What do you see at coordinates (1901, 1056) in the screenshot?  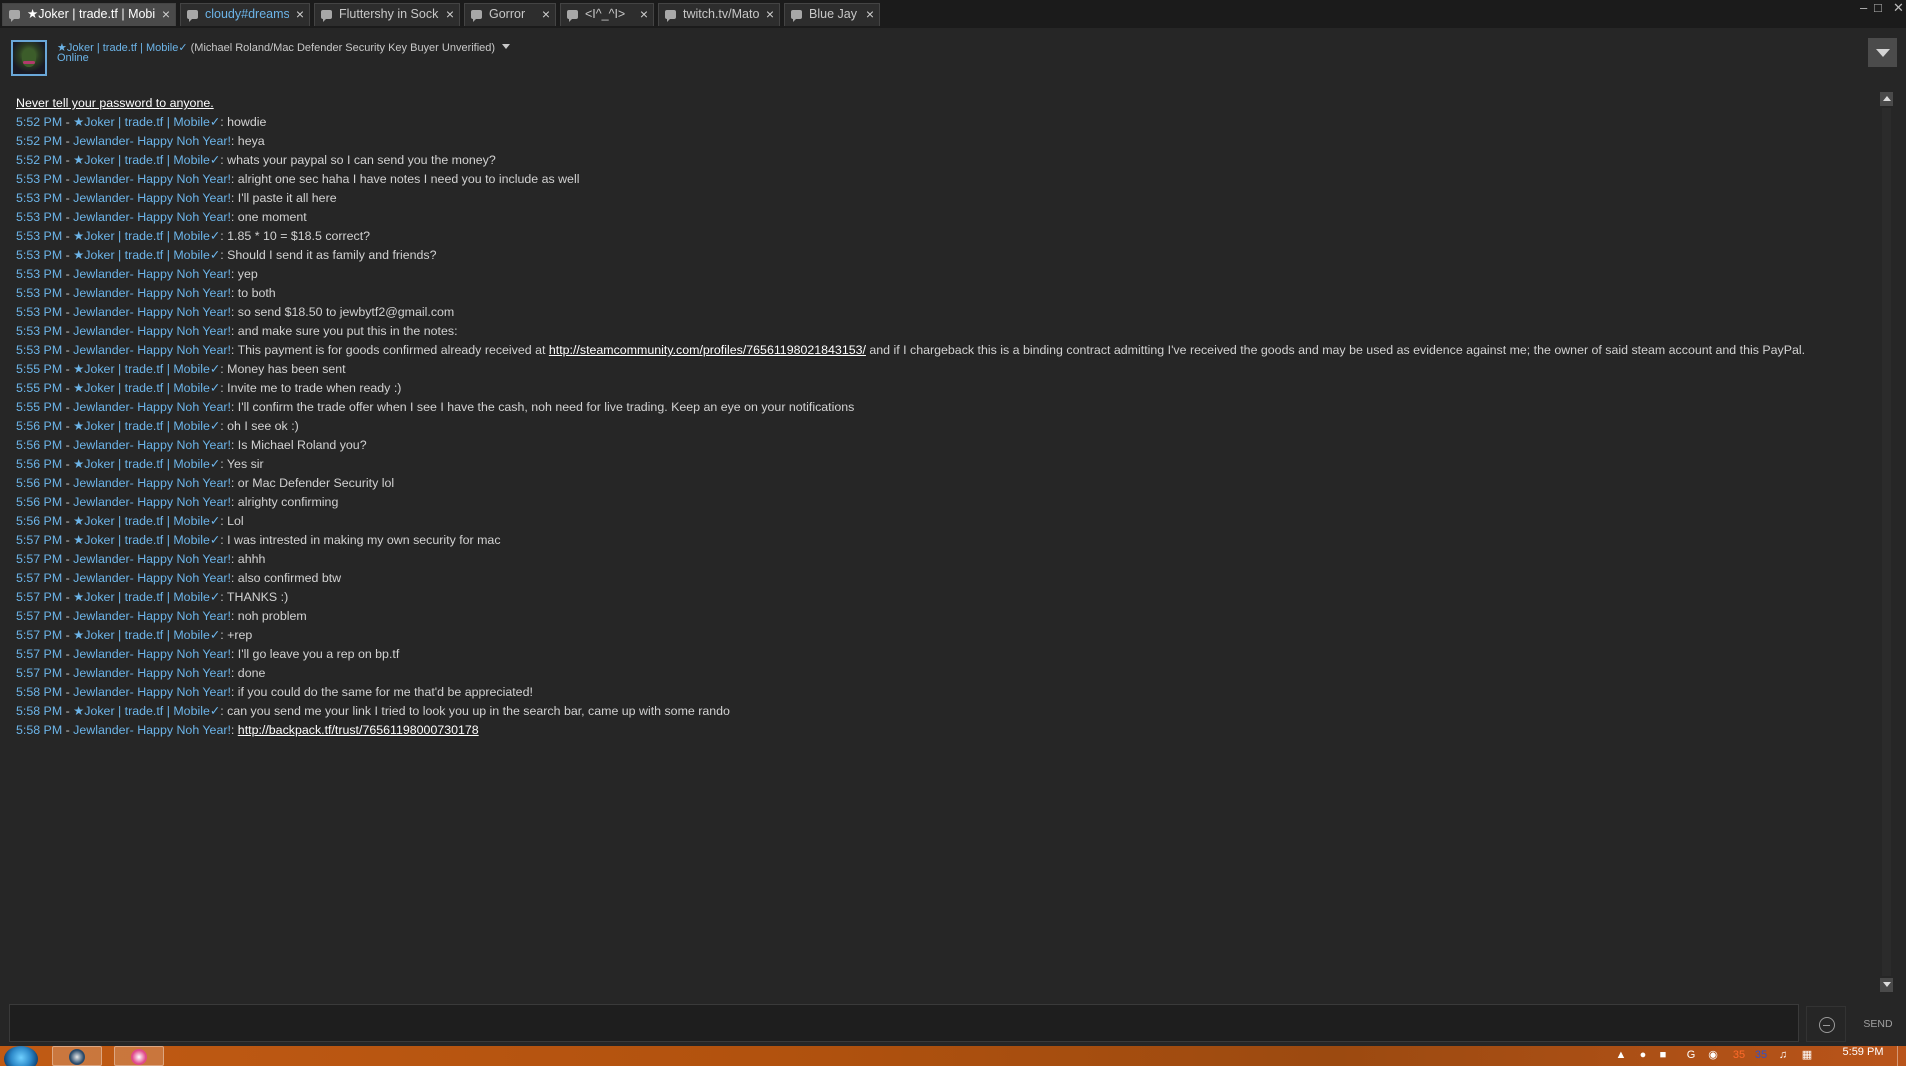 I see `show-desktop-button` at bounding box center [1901, 1056].